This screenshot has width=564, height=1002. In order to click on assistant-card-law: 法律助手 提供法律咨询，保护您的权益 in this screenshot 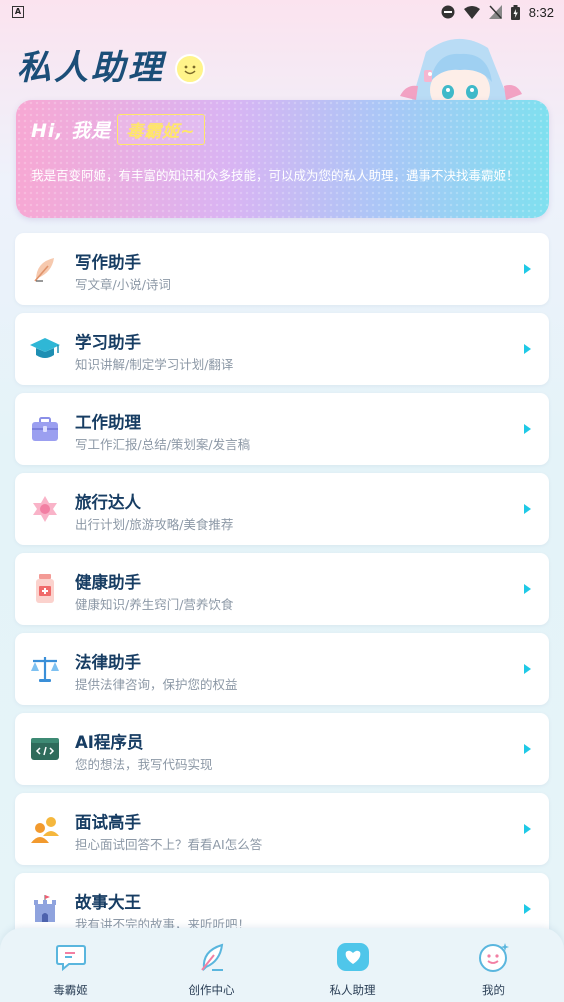, I will do `click(282, 669)`.